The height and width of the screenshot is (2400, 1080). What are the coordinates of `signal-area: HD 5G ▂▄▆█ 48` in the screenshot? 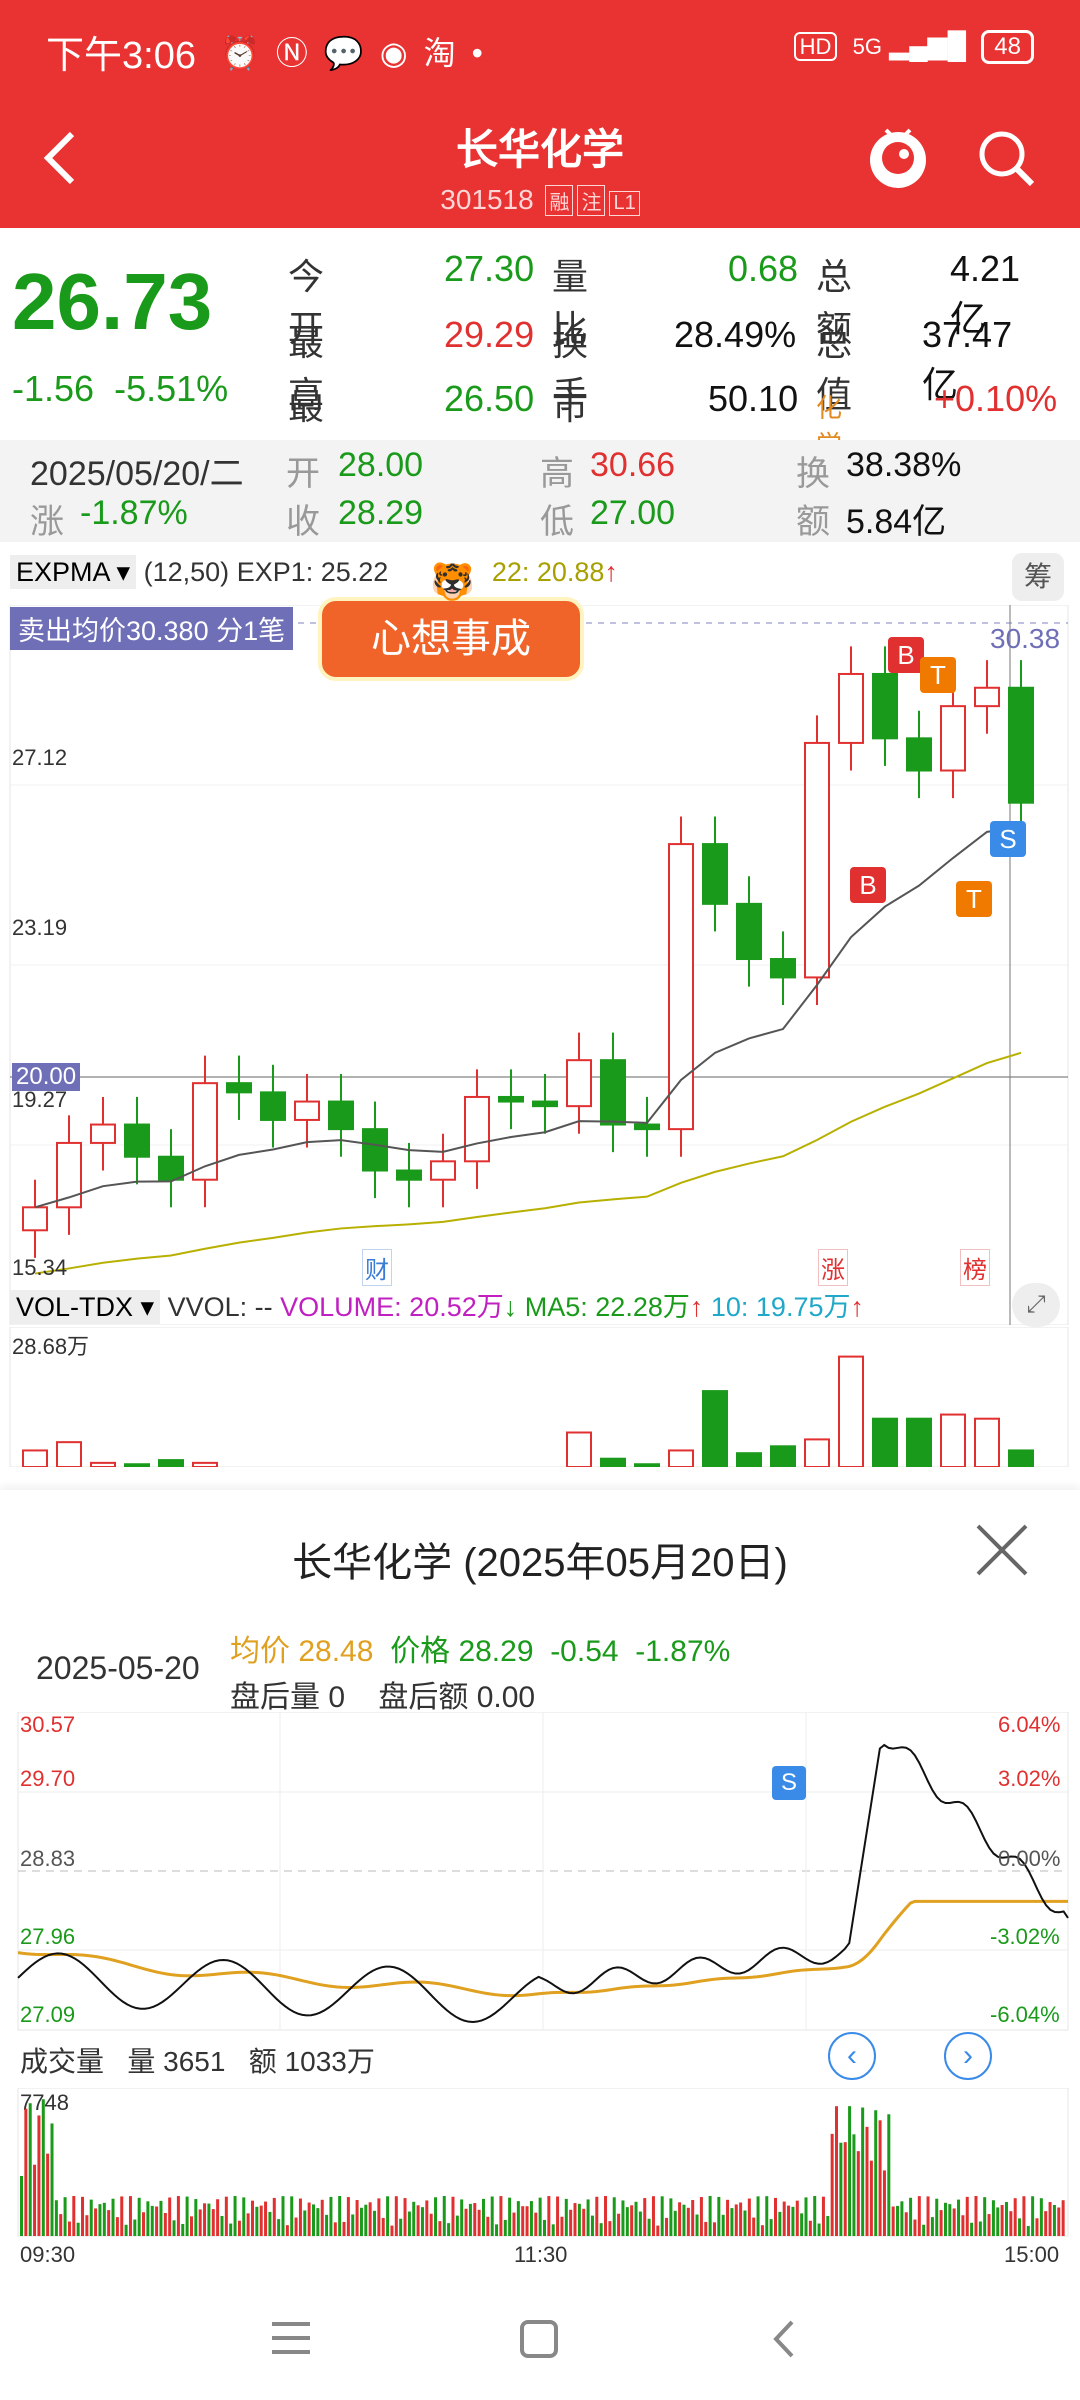 It's located at (913, 47).